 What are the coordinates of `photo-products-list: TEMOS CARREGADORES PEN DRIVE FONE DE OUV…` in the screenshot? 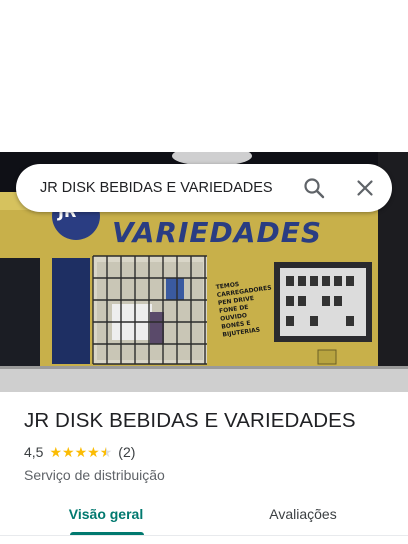 It's located at (246, 307).